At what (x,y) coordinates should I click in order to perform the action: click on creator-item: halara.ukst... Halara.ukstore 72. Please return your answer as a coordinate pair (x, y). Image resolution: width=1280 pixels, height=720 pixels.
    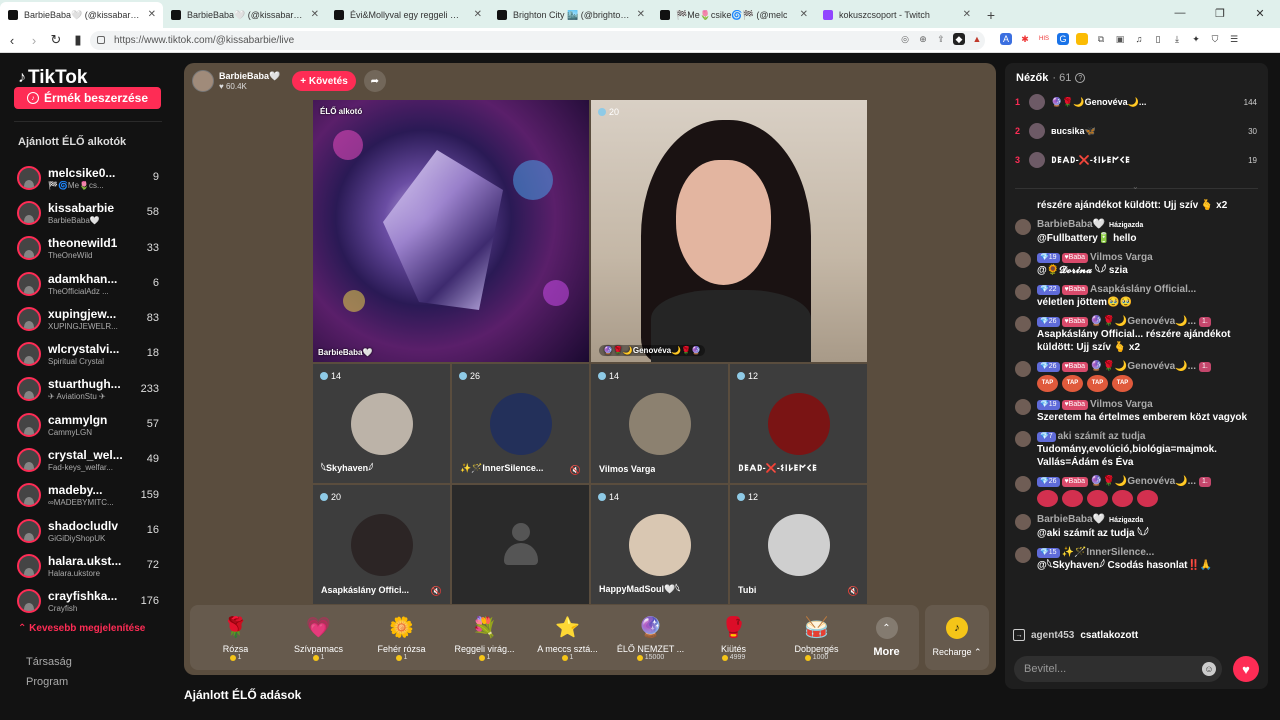
    Looking at the image, I should click on (92, 565).